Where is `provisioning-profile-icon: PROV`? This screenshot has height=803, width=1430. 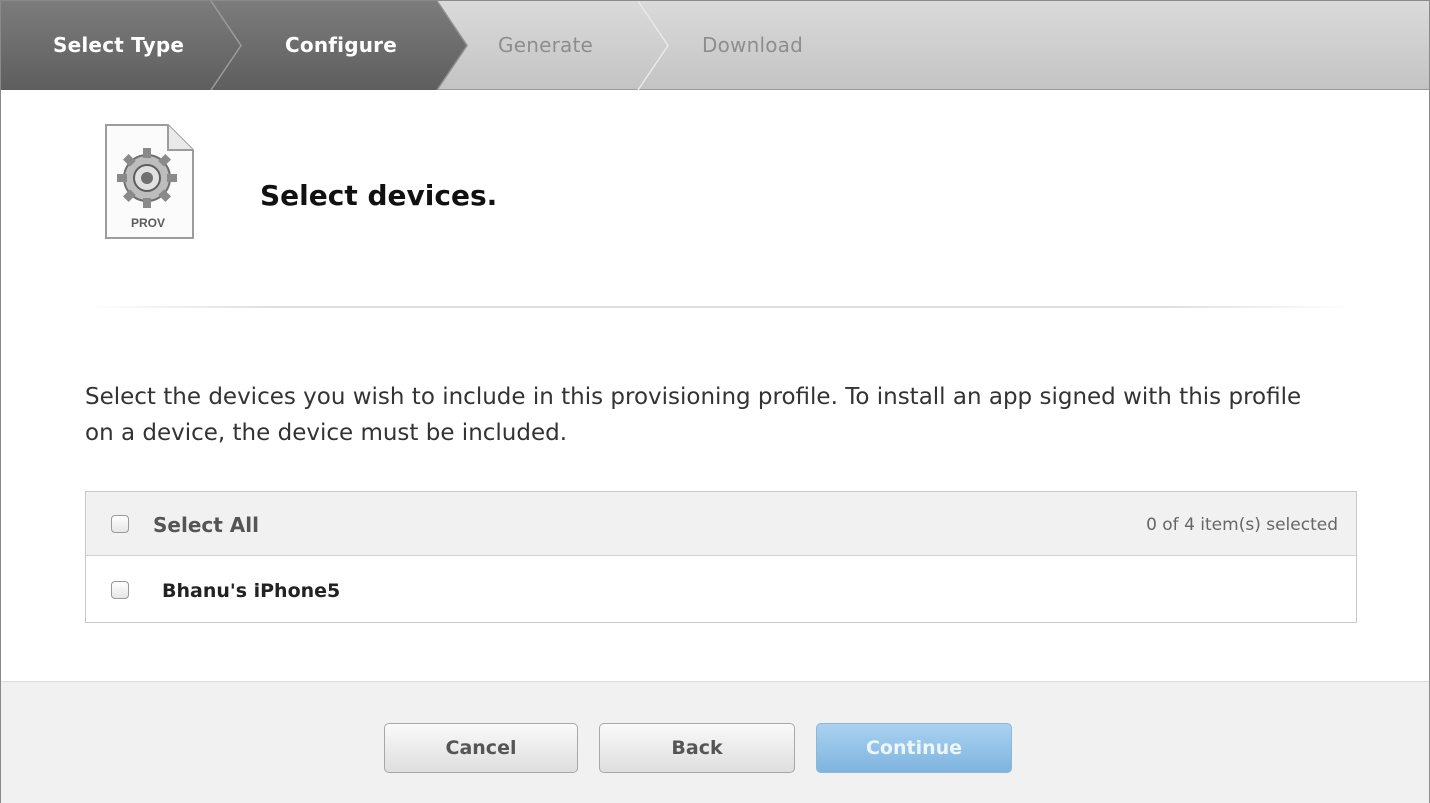 provisioning-profile-icon: PROV is located at coordinates (149, 181).